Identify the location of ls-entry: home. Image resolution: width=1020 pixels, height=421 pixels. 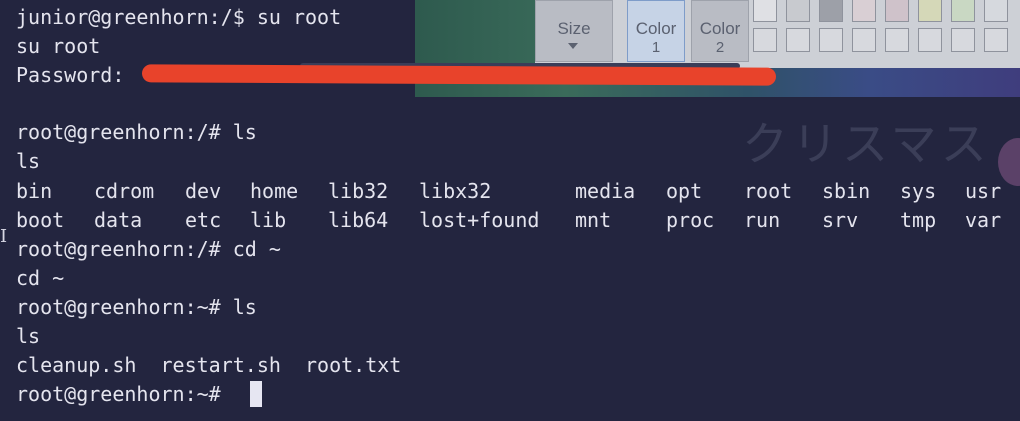
(274, 191).